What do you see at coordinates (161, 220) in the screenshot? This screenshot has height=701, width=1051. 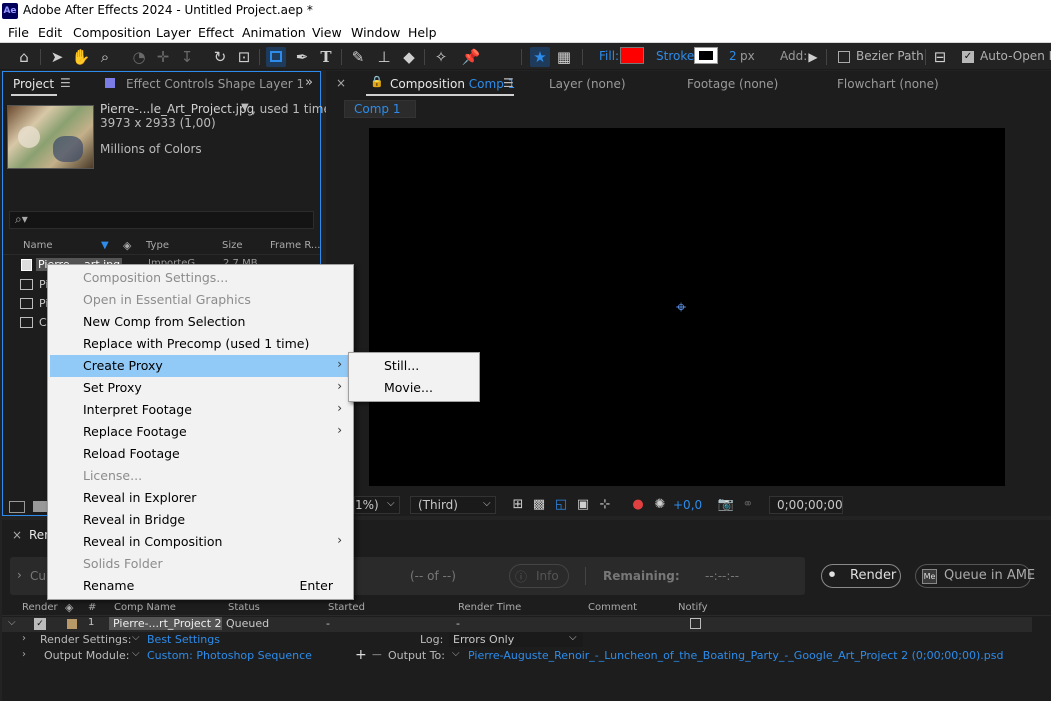 I see `project-search-input: ⌕▾` at bounding box center [161, 220].